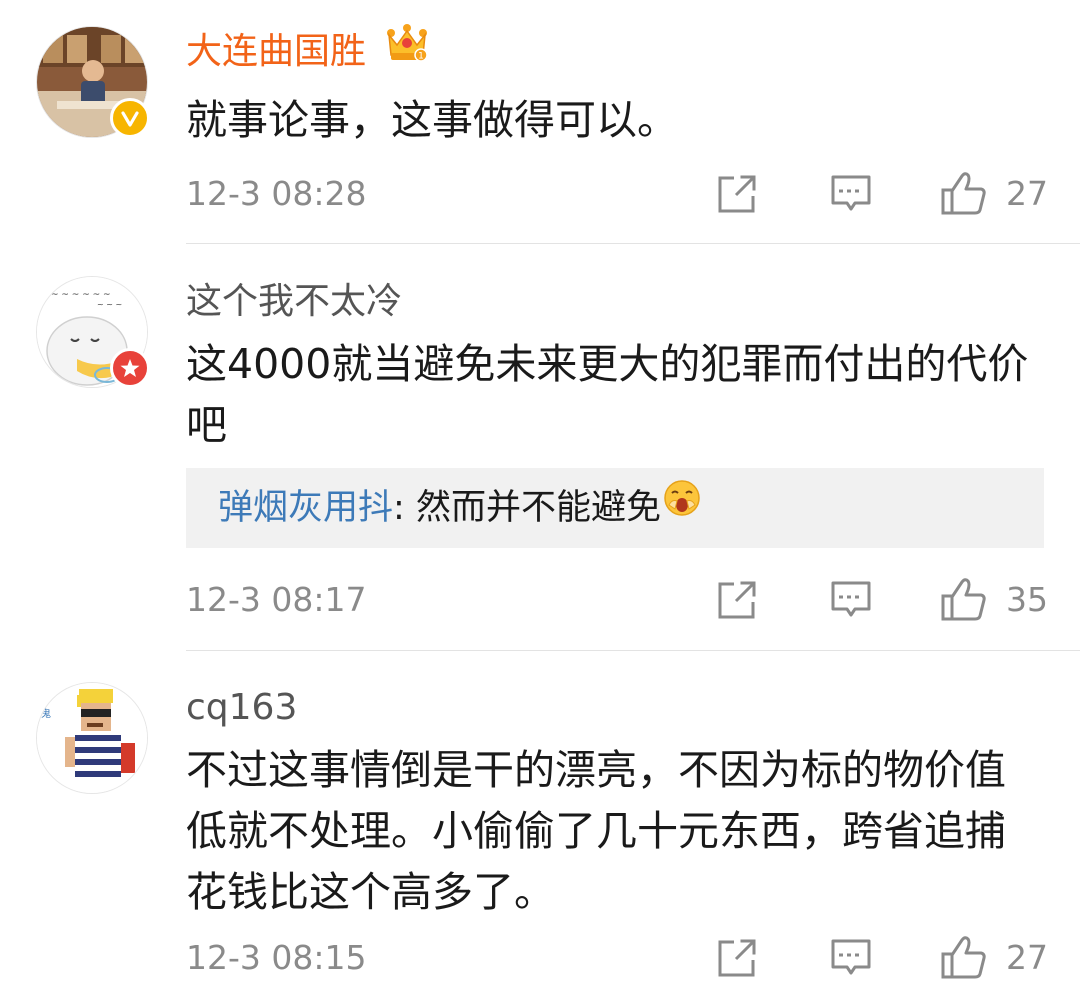  Describe the element at coordinates (276, 957) in the screenshot. I see `comment-time: 12-3 08:15` at that location.